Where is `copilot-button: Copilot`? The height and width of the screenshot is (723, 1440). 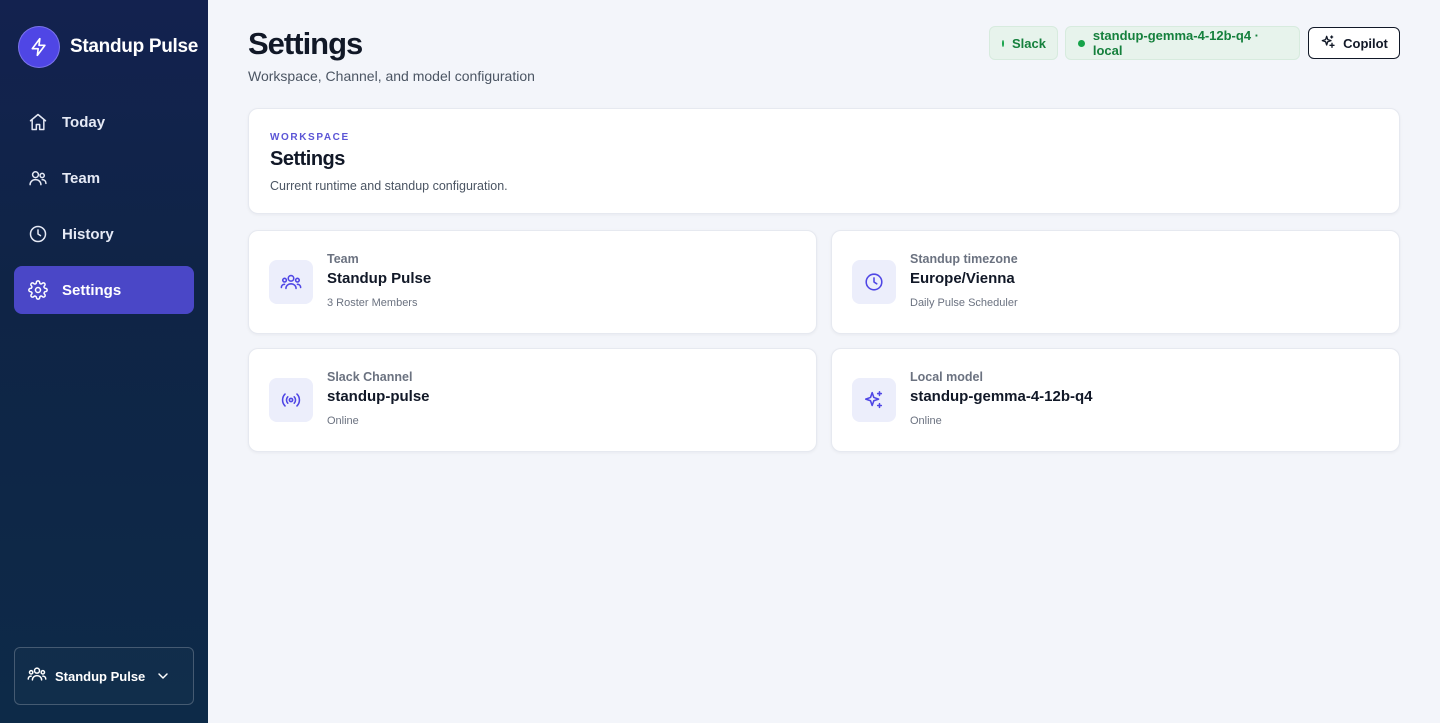 copilot-button: Copilot is located at coordinates (1354, 43).